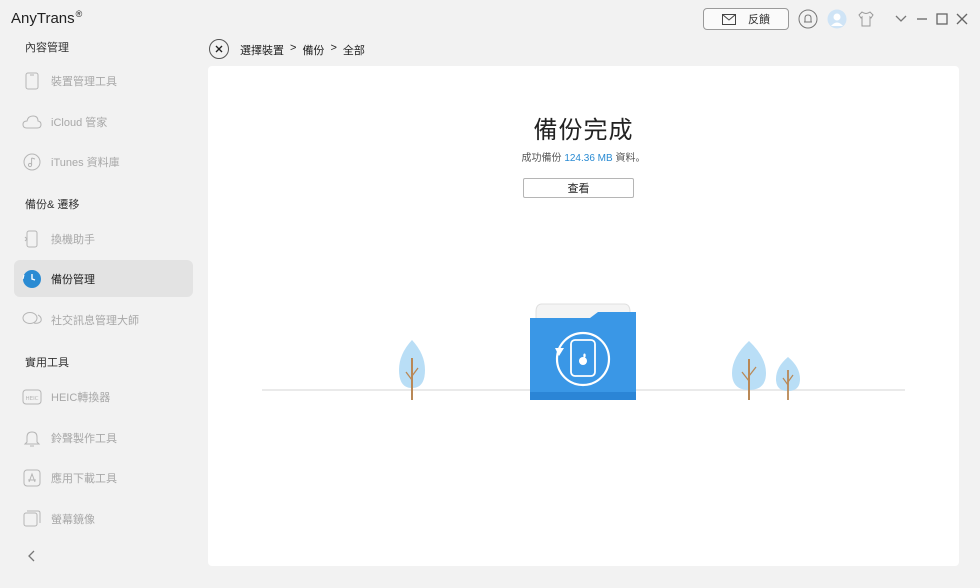 This screenshot has width=980, height=588. Describe the element at coordinates (922, 19) in the screenshot. I see `minimize-icon` at that location.